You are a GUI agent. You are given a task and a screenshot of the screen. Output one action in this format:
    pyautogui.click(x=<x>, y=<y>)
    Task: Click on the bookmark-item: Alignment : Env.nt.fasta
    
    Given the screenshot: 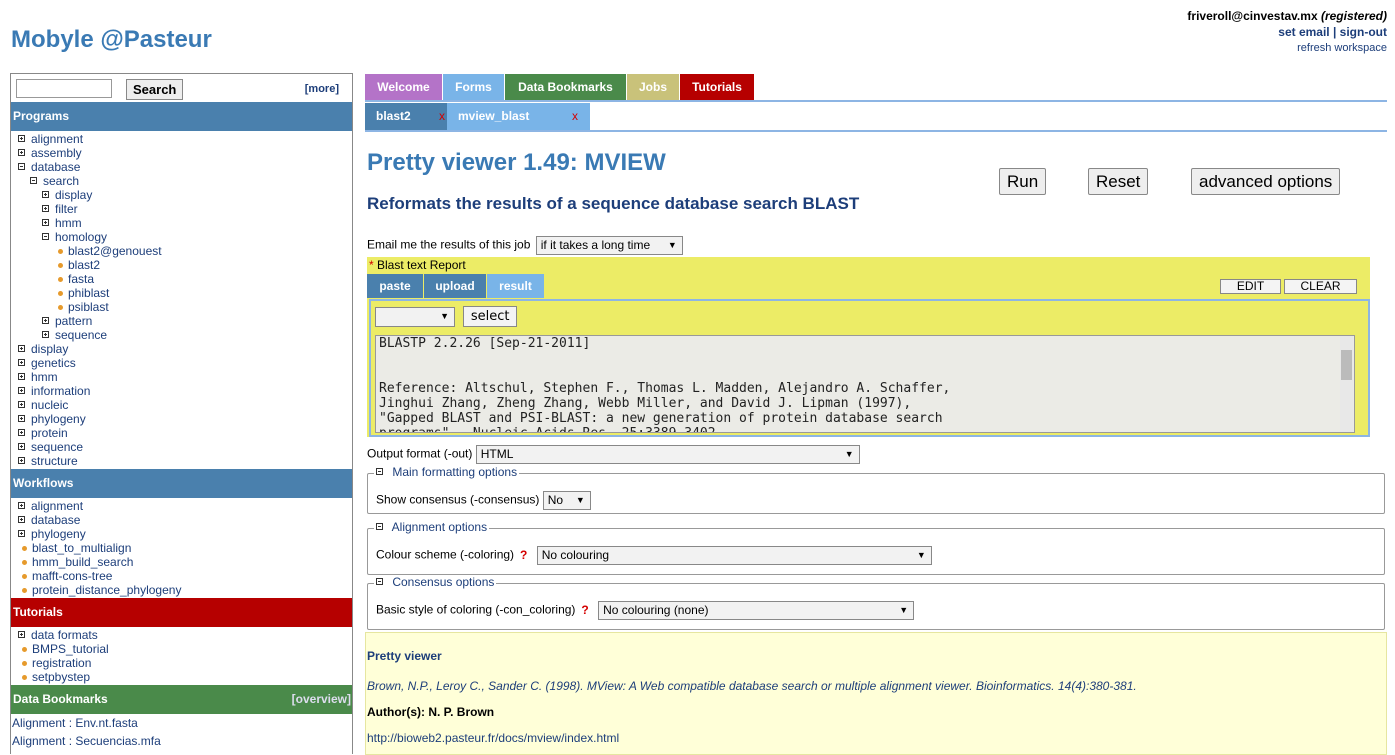 What is the action you would take?
    pyautogui.click(x=181, y=723)
    